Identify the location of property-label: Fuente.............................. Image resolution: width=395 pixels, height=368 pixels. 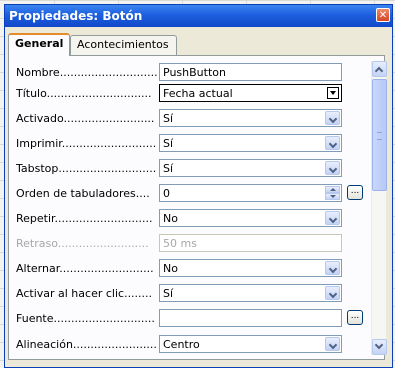
(85, 318).